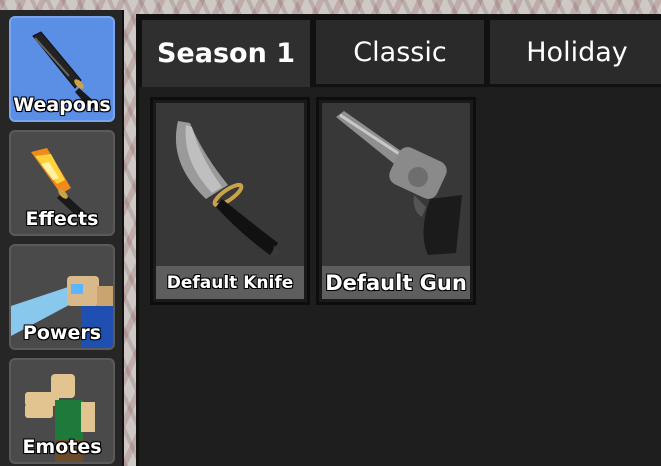 The image size is (661, 466). I want to click on item-name: Default Gun, so click(396, 282).